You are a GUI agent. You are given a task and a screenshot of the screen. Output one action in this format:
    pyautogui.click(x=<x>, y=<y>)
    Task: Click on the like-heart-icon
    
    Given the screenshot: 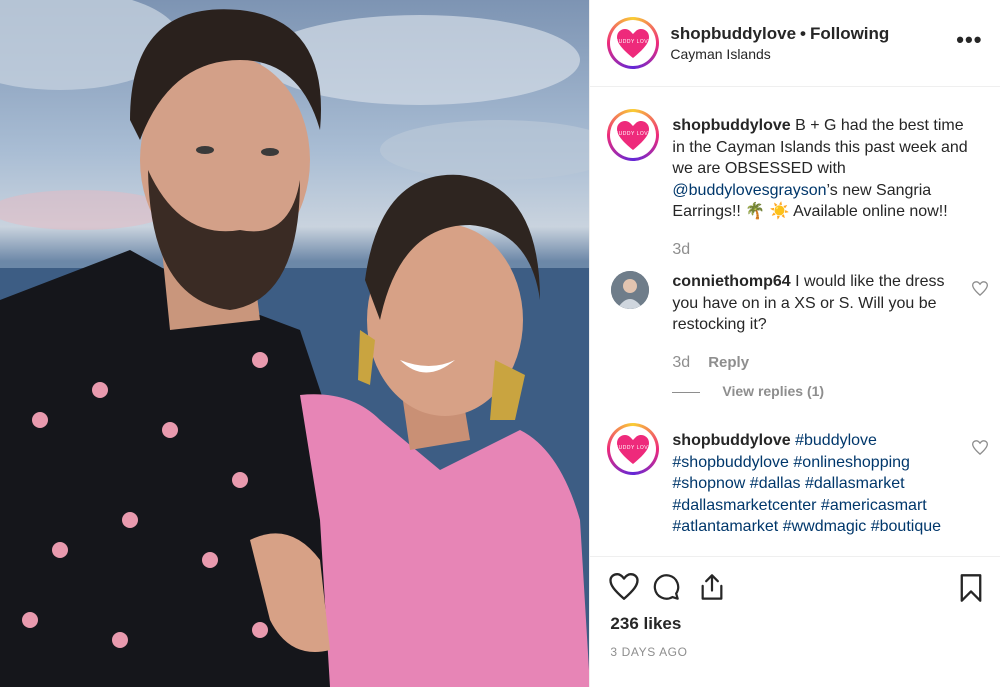 What is the action you would take?
    pyautogui.click(x=624, y=586)
    